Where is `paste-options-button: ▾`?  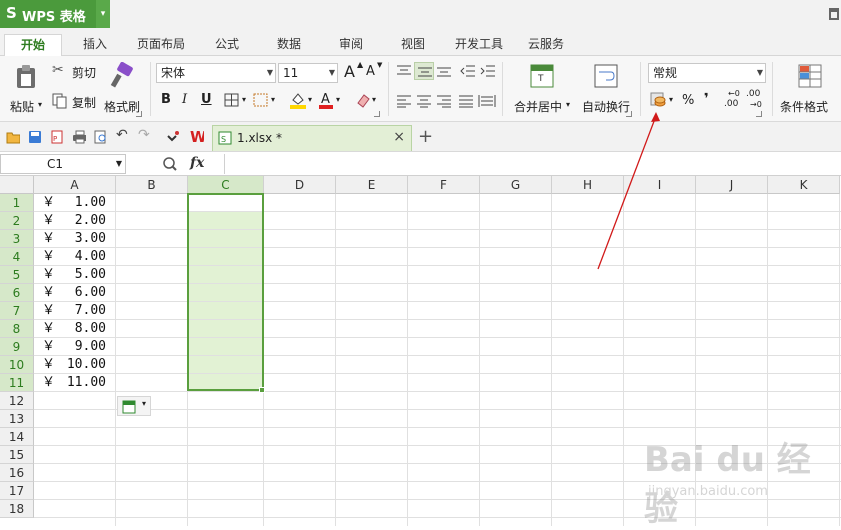 paste-options-button: ▾ is located at coordinates (134, 406).